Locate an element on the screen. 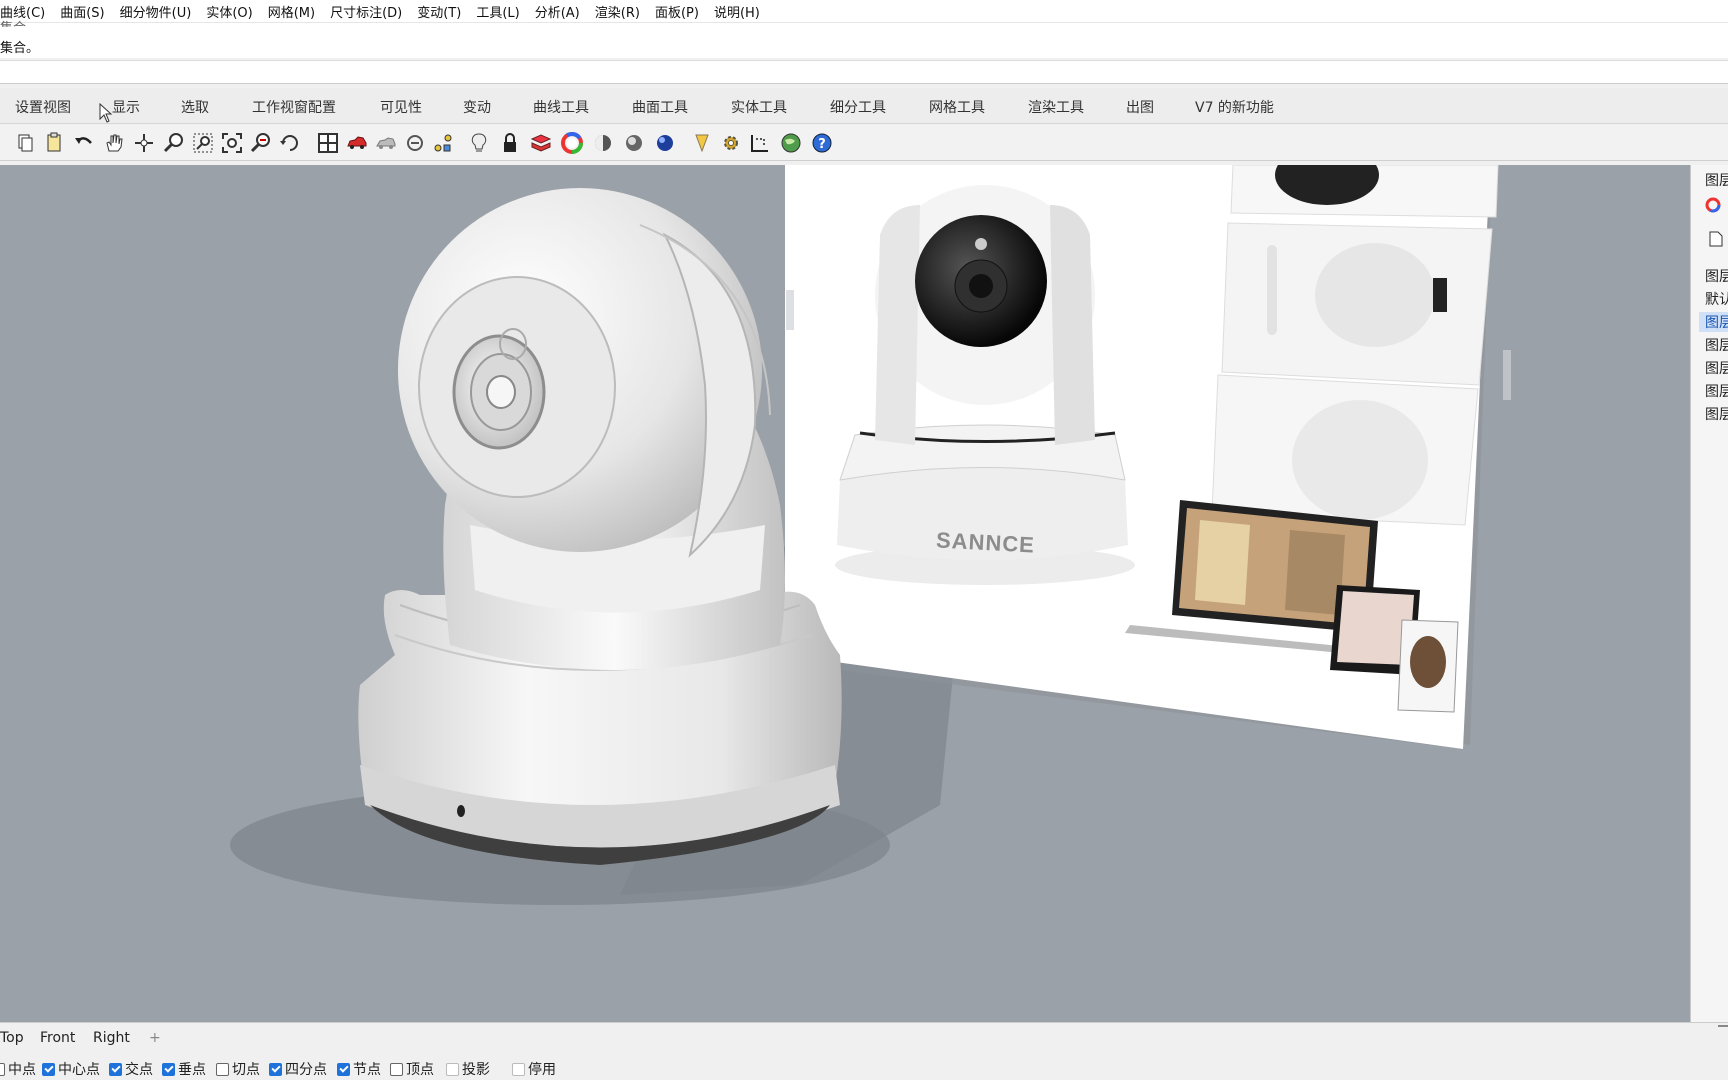 The image size is (1728, 1080). layer-item-05: 图层 05 is located at coordinates (1716, 414).